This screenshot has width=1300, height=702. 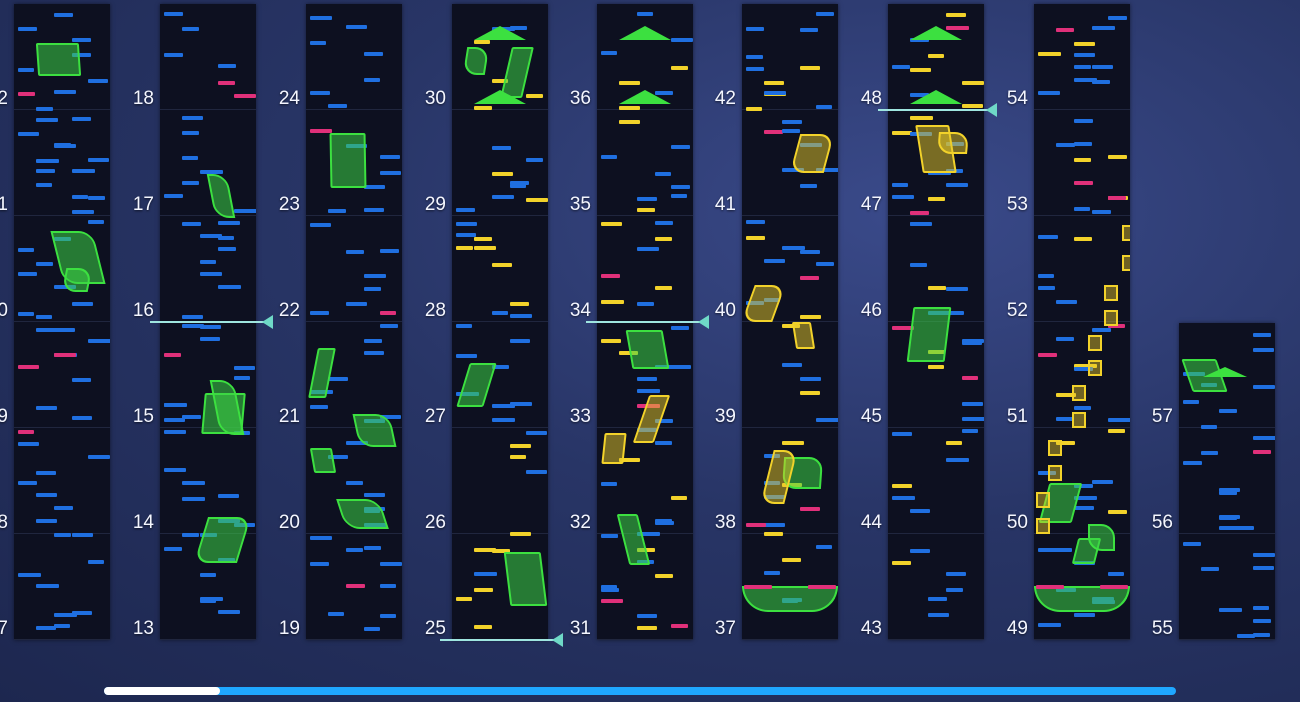 I want to click on measure-number: 57, so click(x=1162, y=416).